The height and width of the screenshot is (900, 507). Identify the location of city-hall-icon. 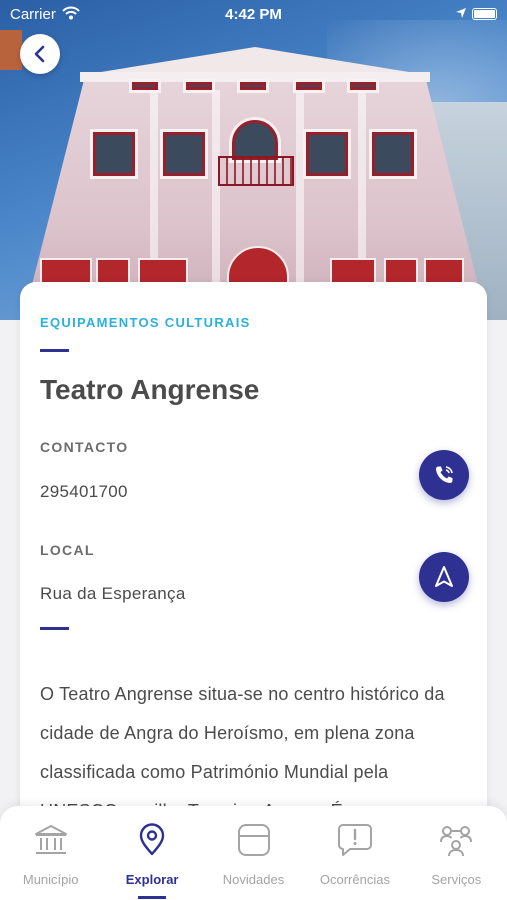
(50, 839).